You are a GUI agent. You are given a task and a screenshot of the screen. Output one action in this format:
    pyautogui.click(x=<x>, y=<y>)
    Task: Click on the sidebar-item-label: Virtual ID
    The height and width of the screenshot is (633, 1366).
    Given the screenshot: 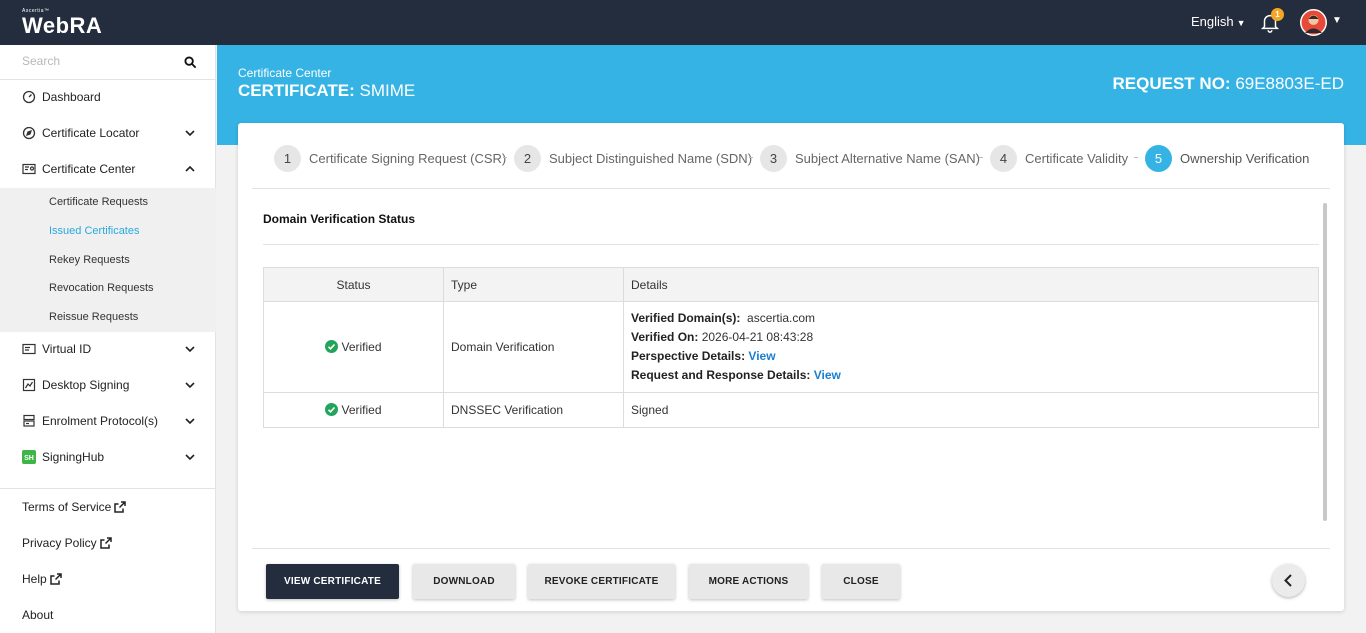 What is the action you would take?
    pyautogui.click(x=67, y=349)
    